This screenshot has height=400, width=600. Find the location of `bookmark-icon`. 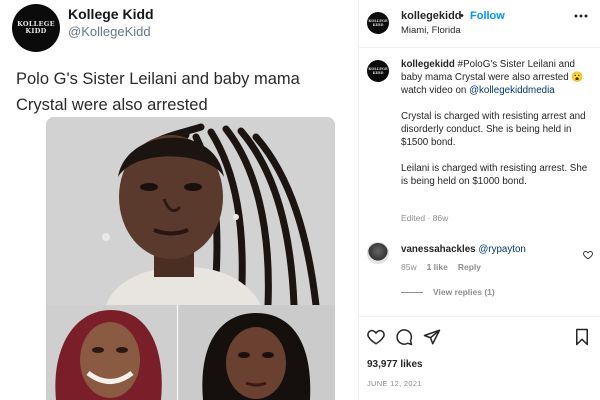

bookmark-icon is located at coordinates (582, 339).